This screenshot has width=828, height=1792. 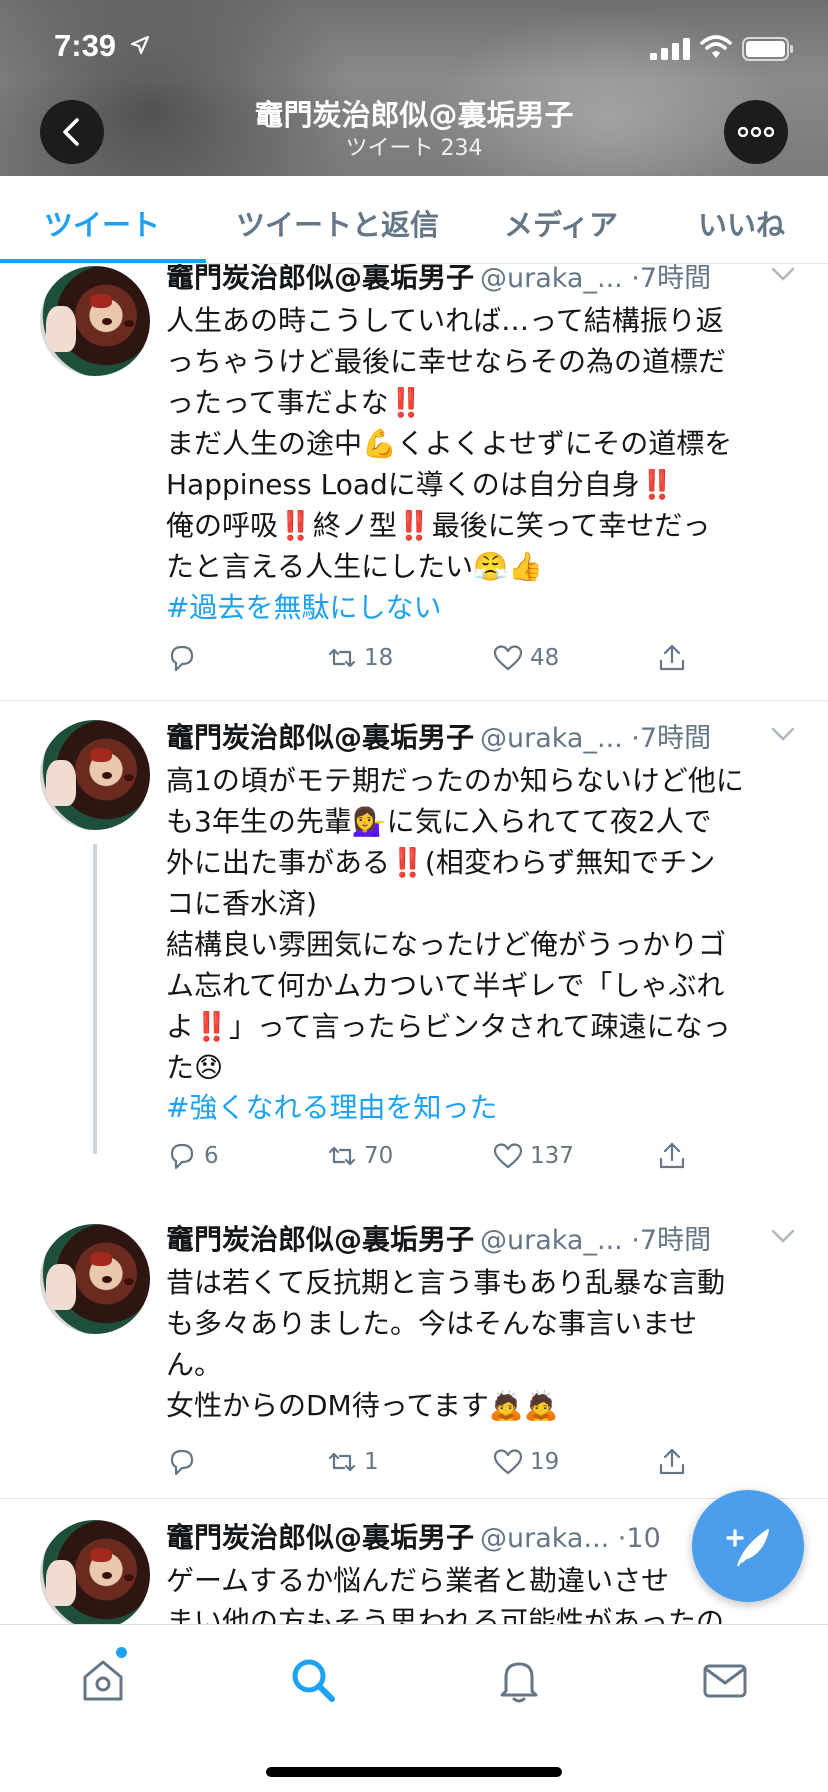 I want to click on reply-button: 6, so click(x=192, y=1156).